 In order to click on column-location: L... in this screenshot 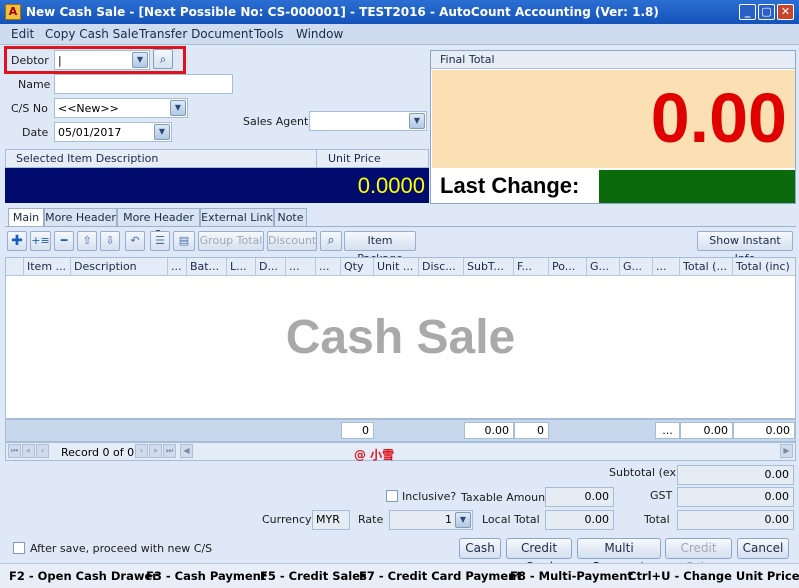, I will do `click(241, 267)`.